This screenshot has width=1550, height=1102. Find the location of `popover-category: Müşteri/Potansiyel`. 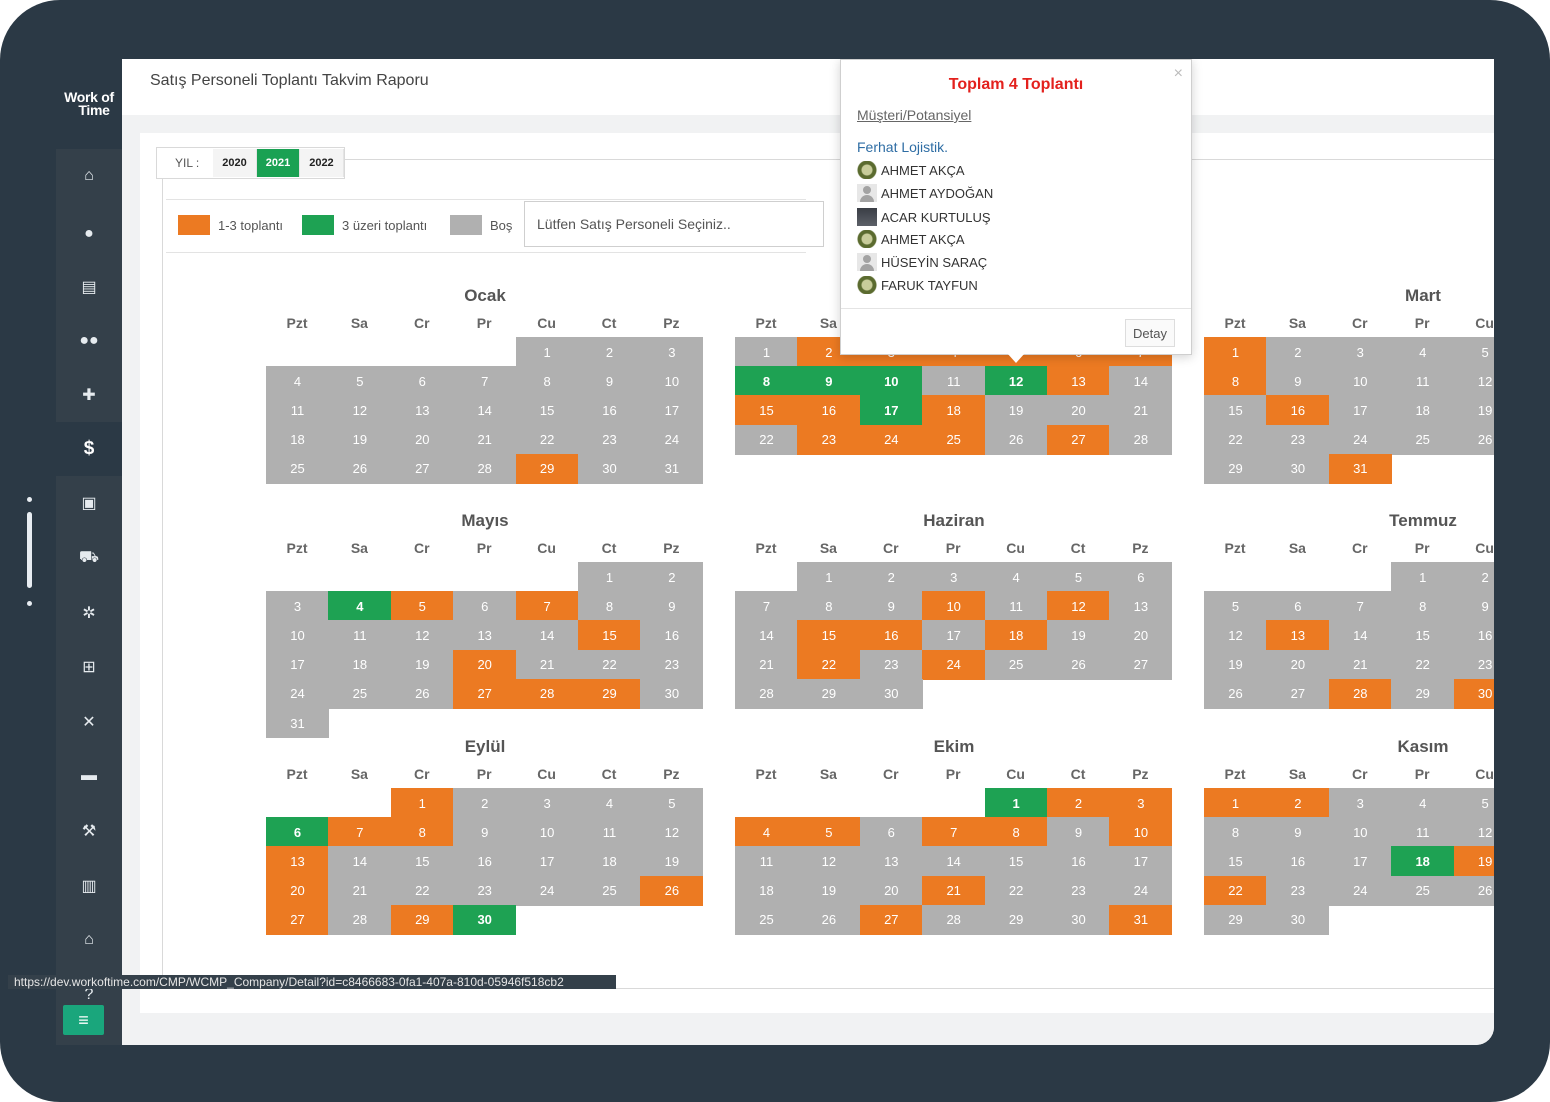

popover-category: Müşteri/Potansiyel is located at coordinates (914, 115).